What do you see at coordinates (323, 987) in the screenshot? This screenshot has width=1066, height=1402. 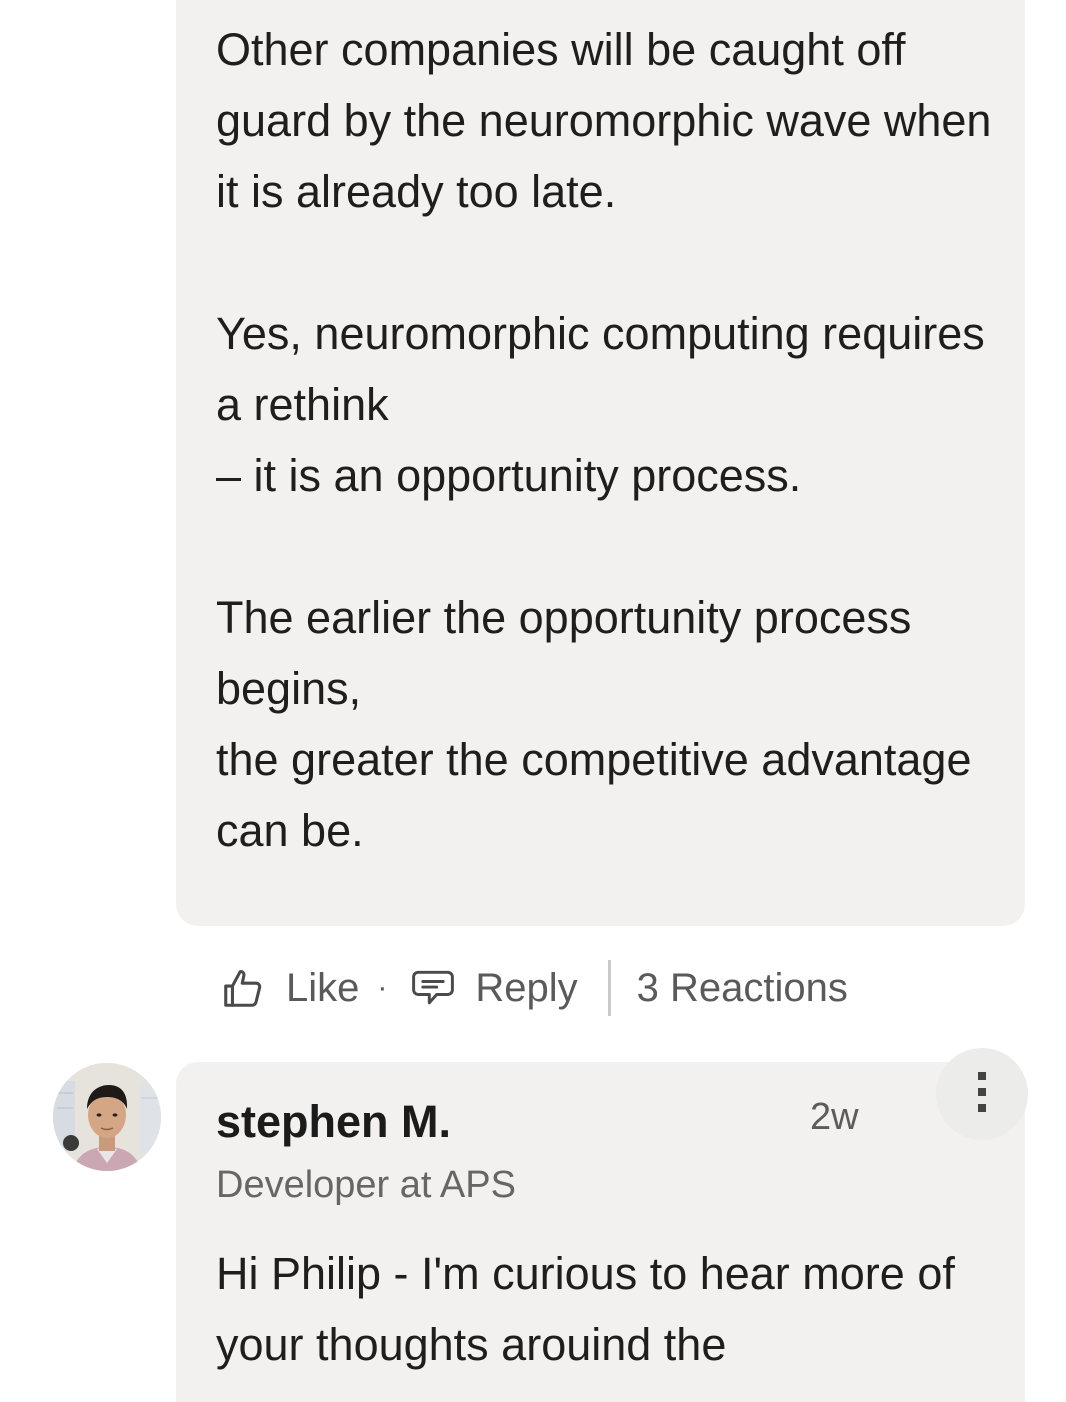 I see `like-label: Like` at bounding box center [323, 987].